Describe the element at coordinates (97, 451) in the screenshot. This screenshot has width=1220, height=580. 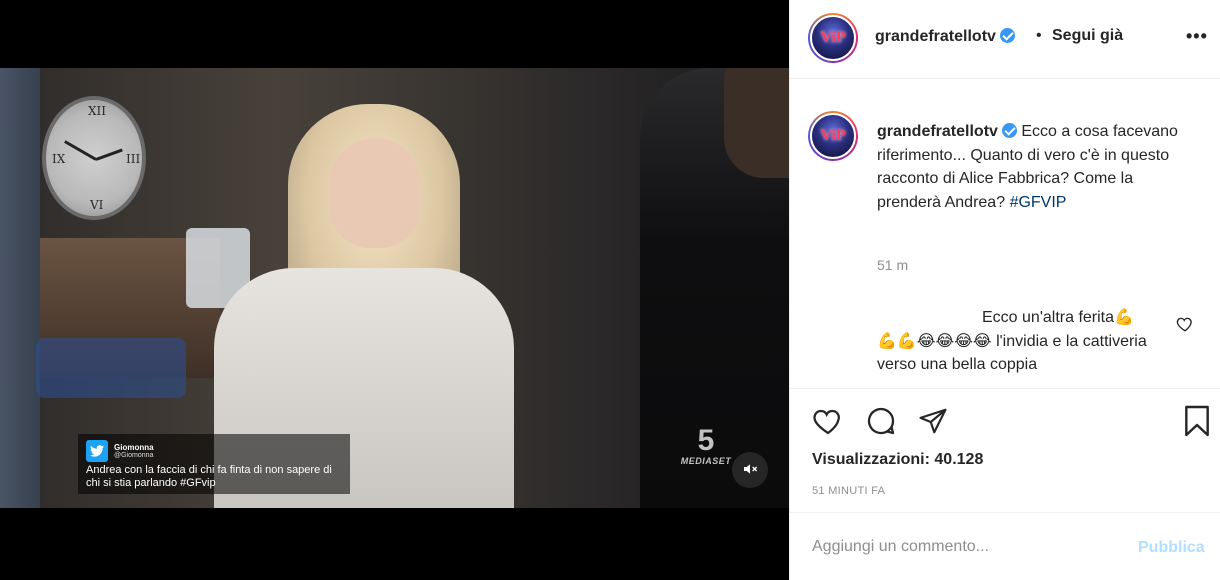
I see `twitter-icon` at that location.